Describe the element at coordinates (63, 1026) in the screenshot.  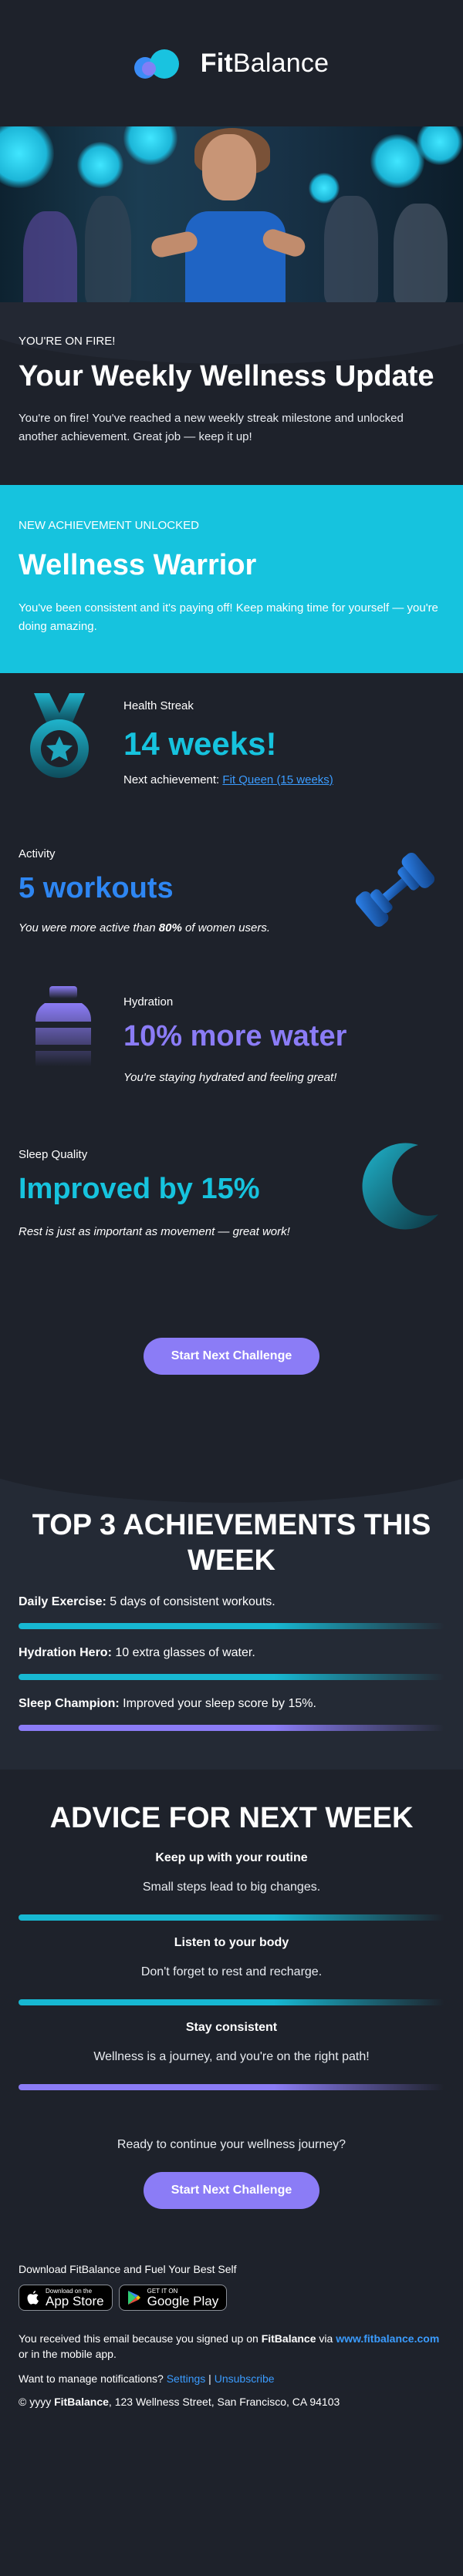
I see `water-bottle-icon` at that location.